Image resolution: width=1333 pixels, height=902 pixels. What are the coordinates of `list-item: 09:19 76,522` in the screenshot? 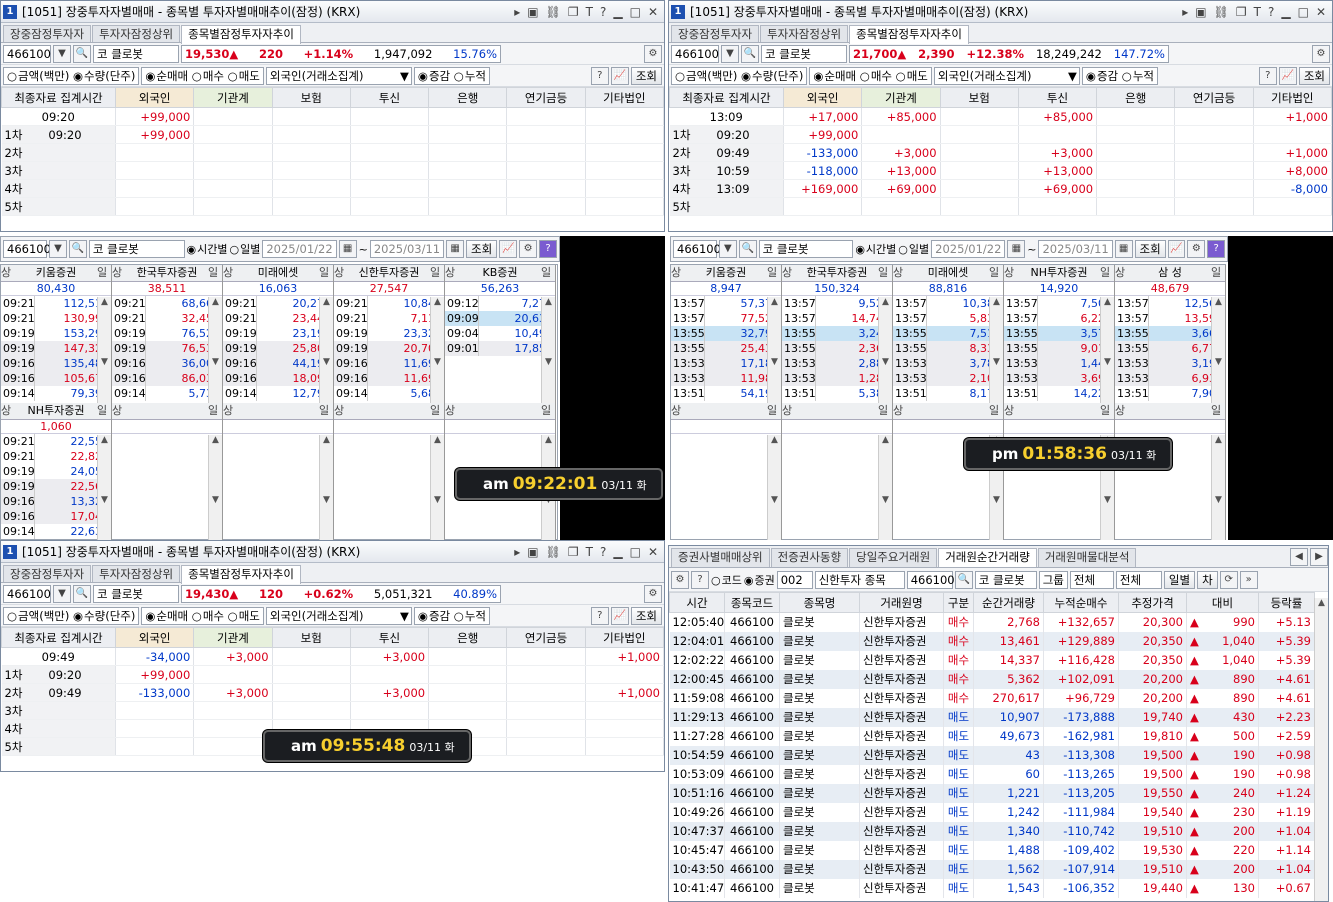 It's located at (167, 333).